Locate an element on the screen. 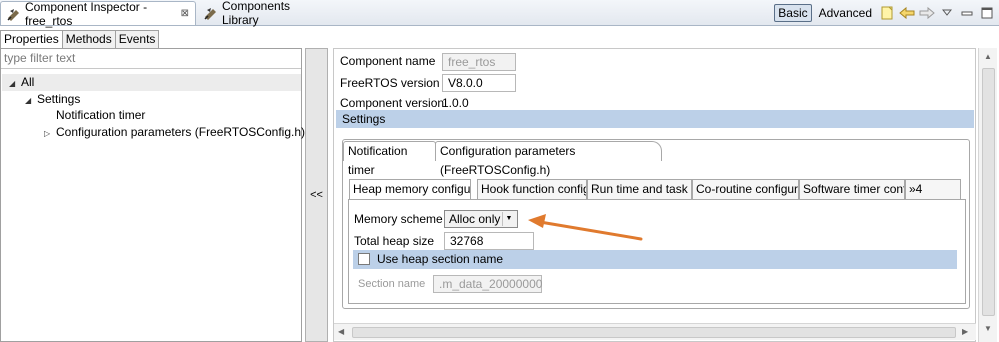  tree-item-all-label: All is located at coordinates (28, 82).